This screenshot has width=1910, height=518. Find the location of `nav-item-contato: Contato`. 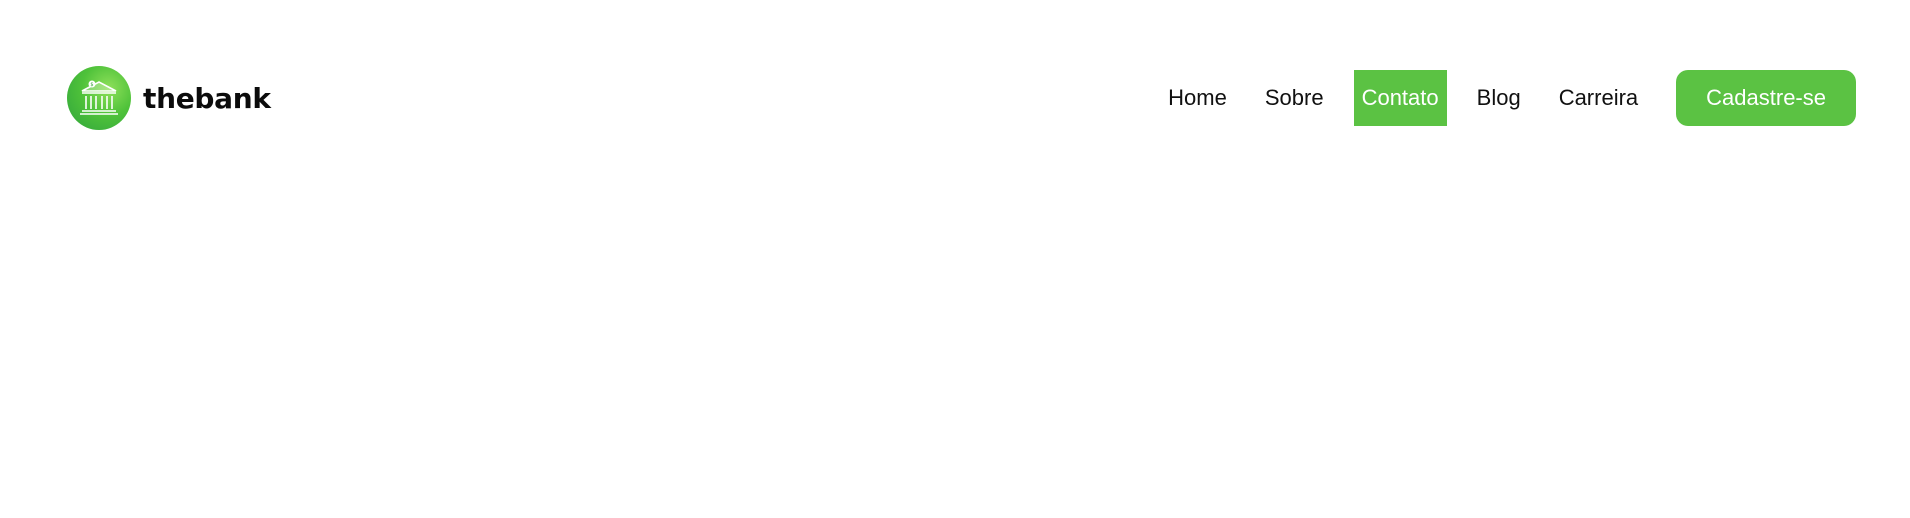

nav-item-contato: Contato is located at coordinates (1400, 98).